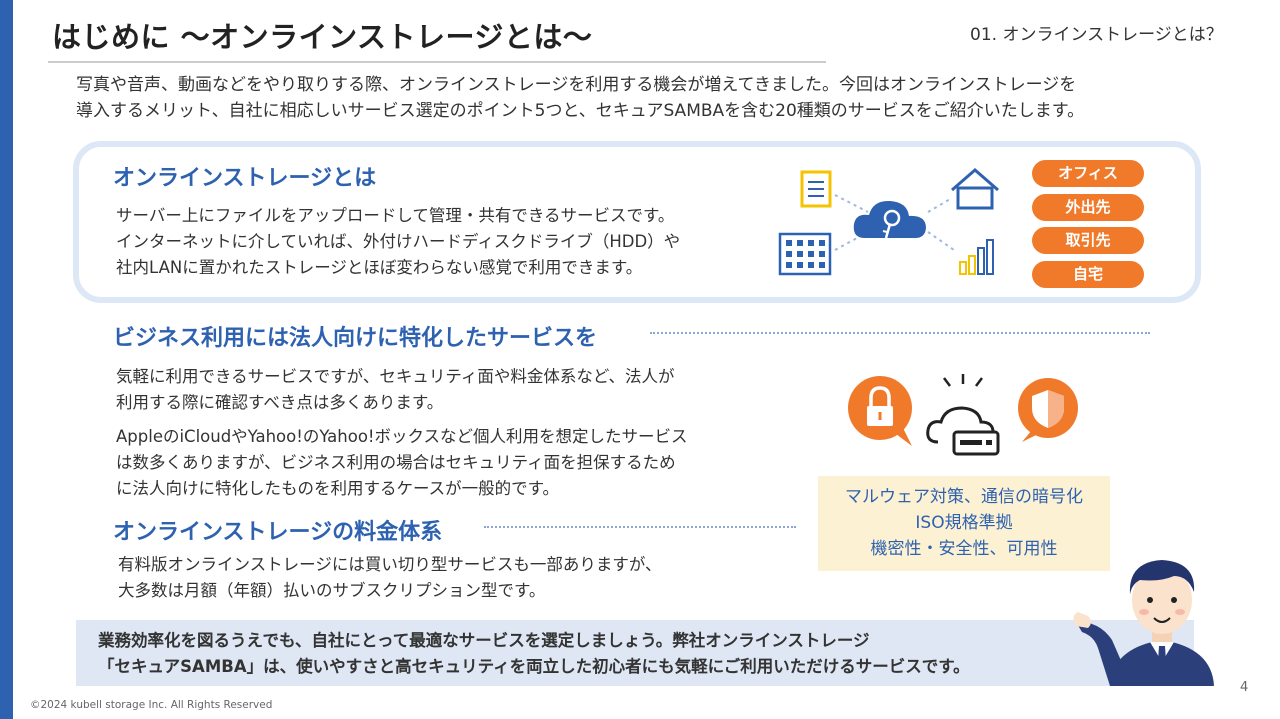  I want to click on definition-heading: オンラインストレージとは, so click(245, 178).